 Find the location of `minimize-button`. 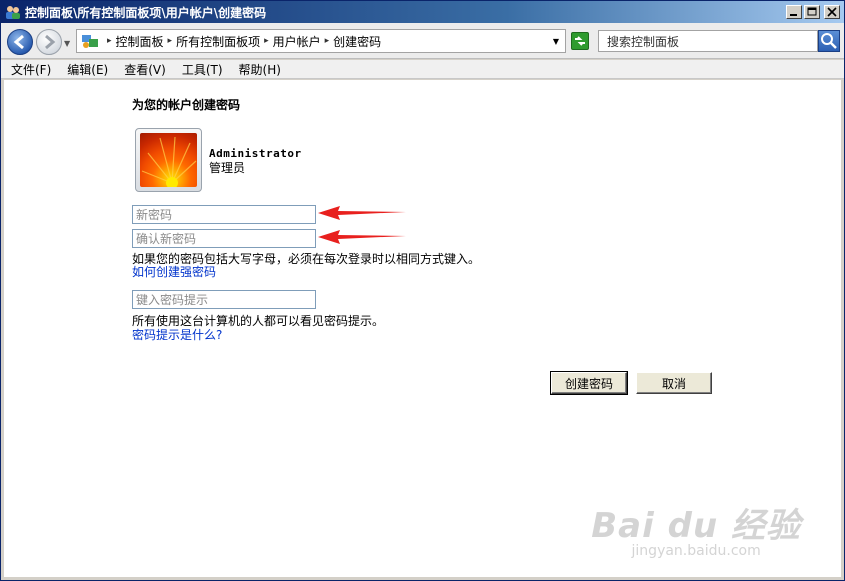

minimize-button is located at coordinates (794, 12).